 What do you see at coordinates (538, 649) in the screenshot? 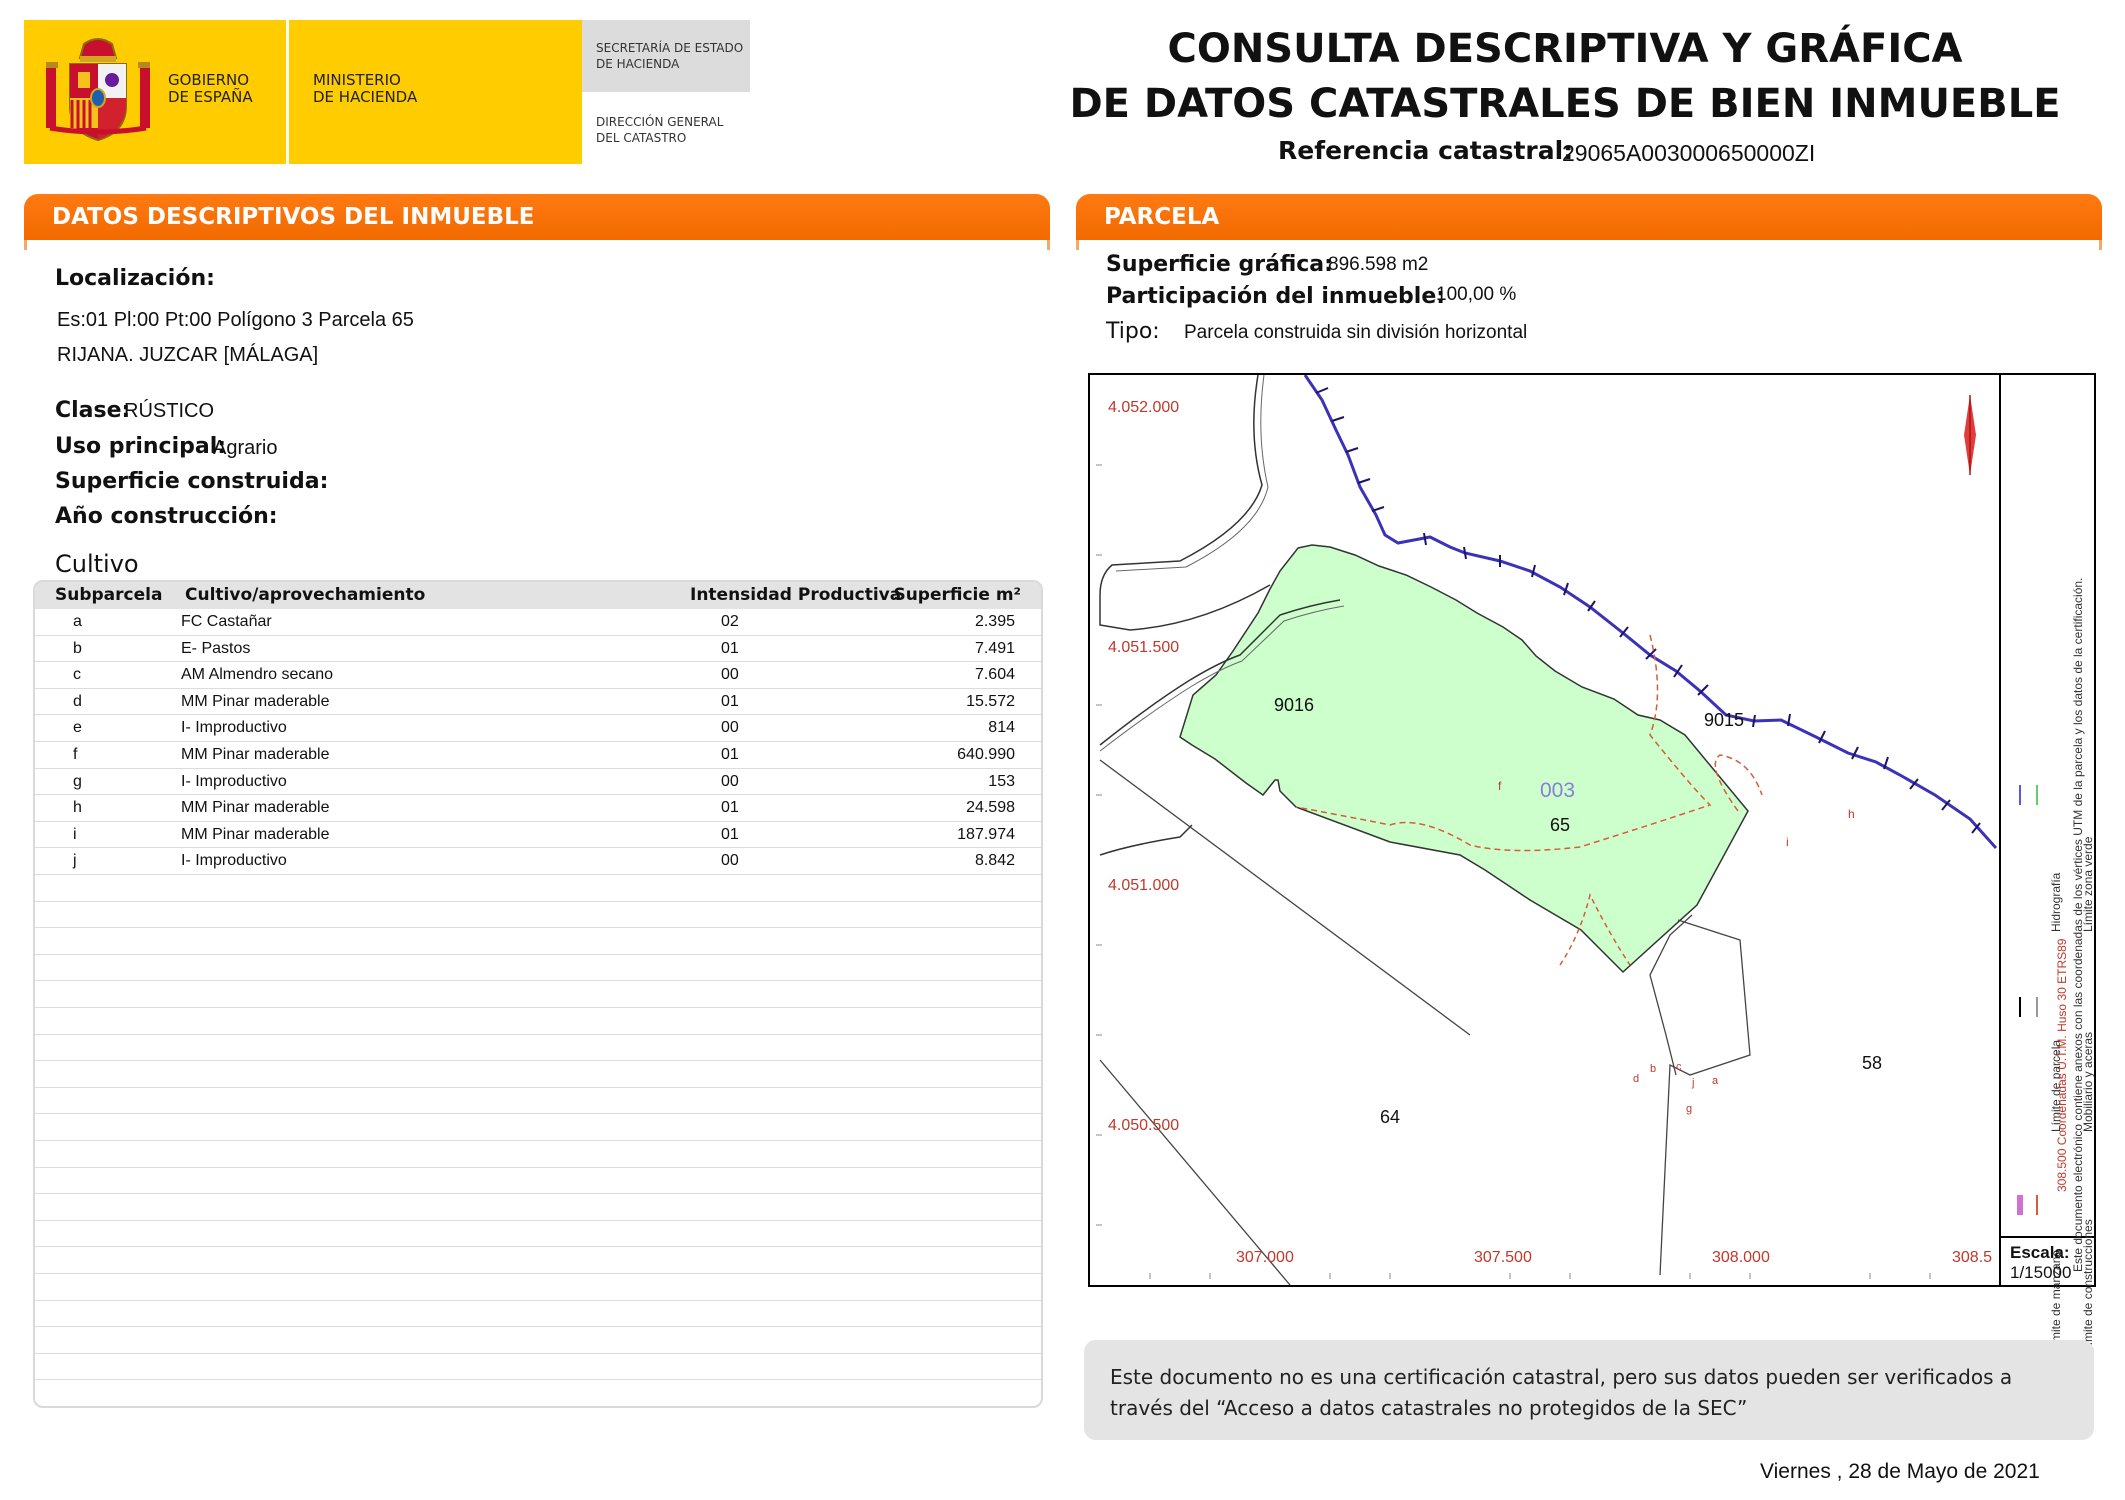
I see `table-row: b E- Pastos 01 7.491` at bounding box center [538, 649].